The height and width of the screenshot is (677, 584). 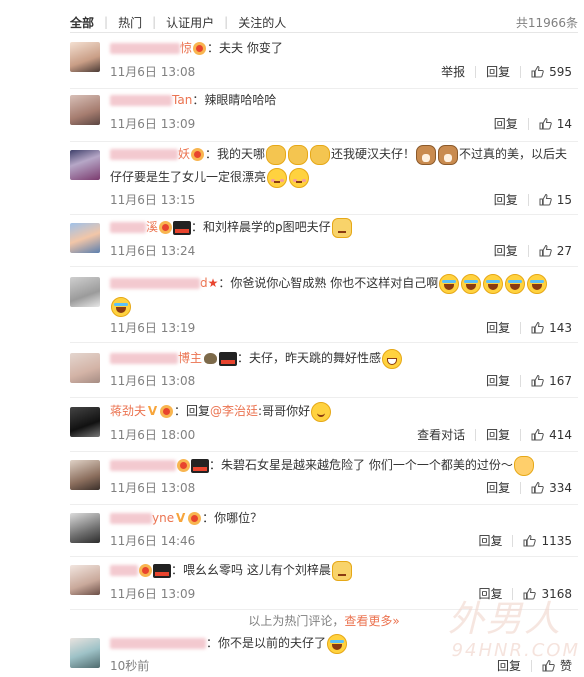 I want to click on comment-time: 11月6日 13:08, so click(x=153, y=72).